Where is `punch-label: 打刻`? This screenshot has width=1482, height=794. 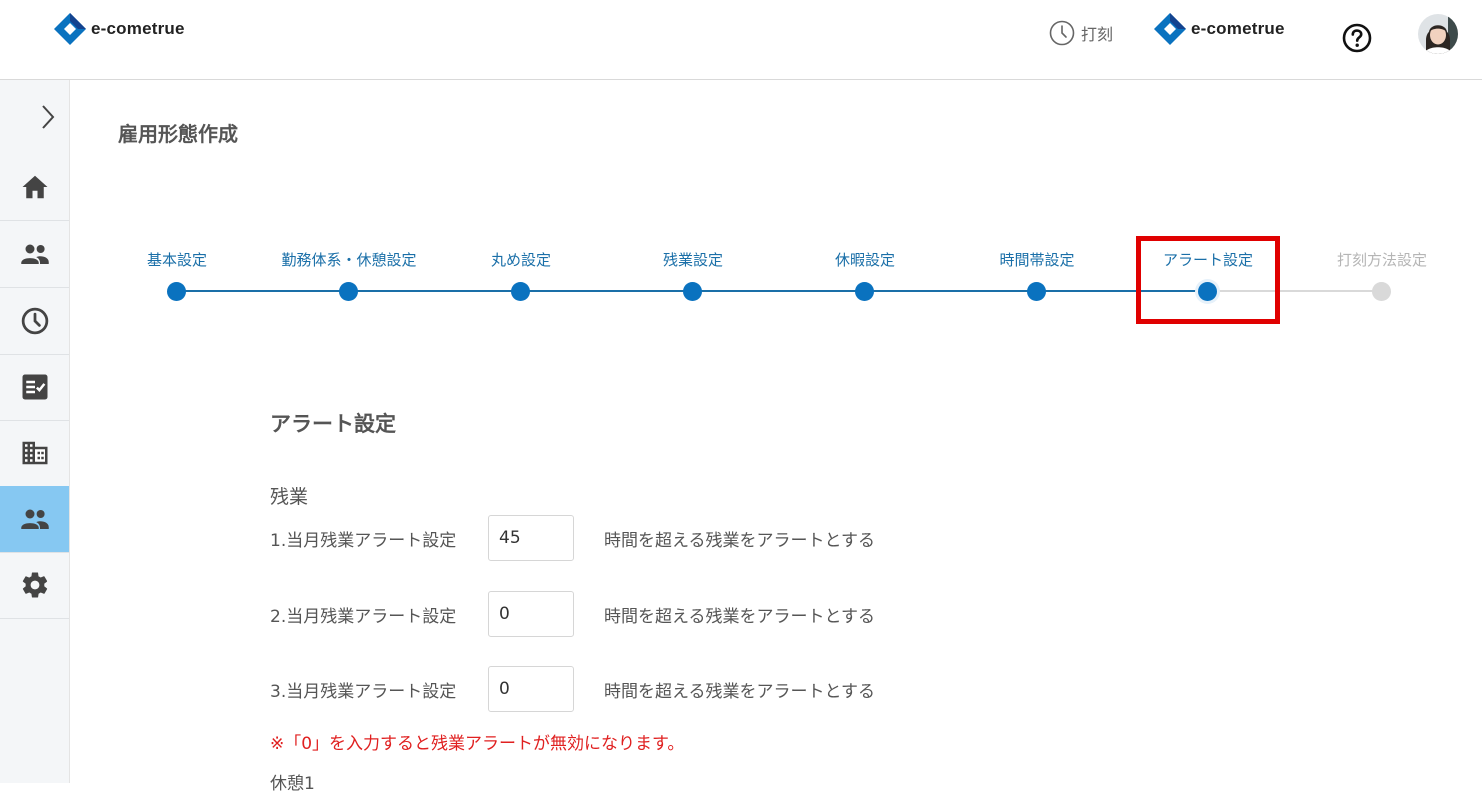
punch-label: 打刻 is located at coordinates (1097, 34).